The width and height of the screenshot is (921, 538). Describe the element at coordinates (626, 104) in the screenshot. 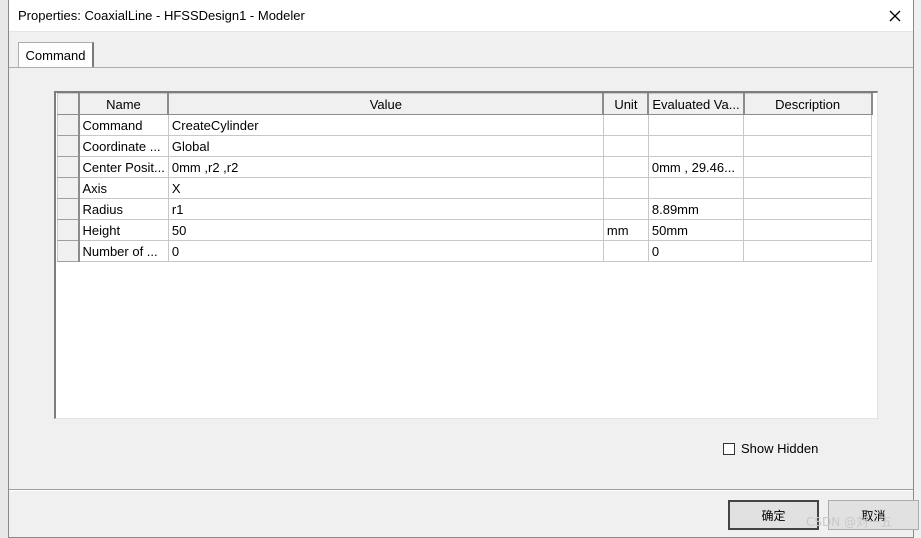

I see `column-header-unit: Unit` at that location.